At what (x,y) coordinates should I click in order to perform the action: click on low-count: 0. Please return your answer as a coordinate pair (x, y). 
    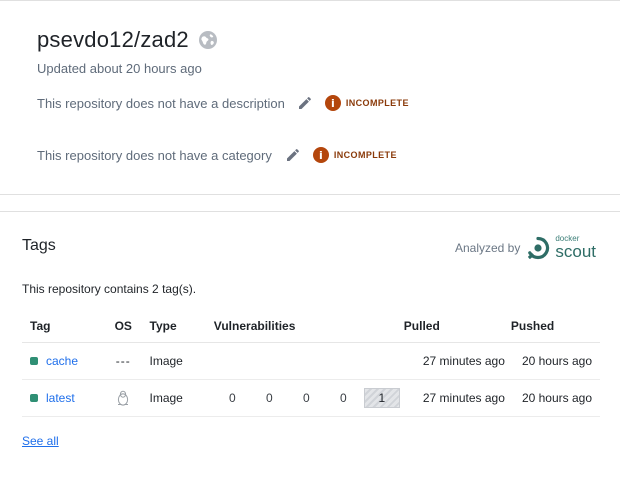
    Looking at the image, I should click on (343, 398).